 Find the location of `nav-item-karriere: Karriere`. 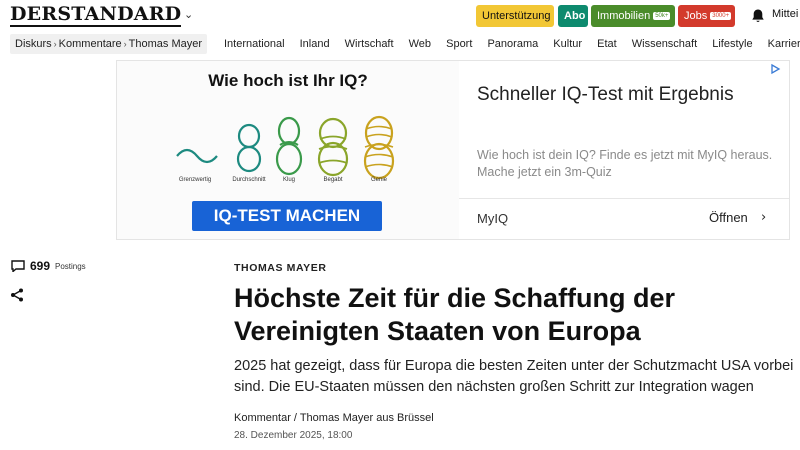

nav-item-karriere: Karriere is located at coordinates (784, 44).